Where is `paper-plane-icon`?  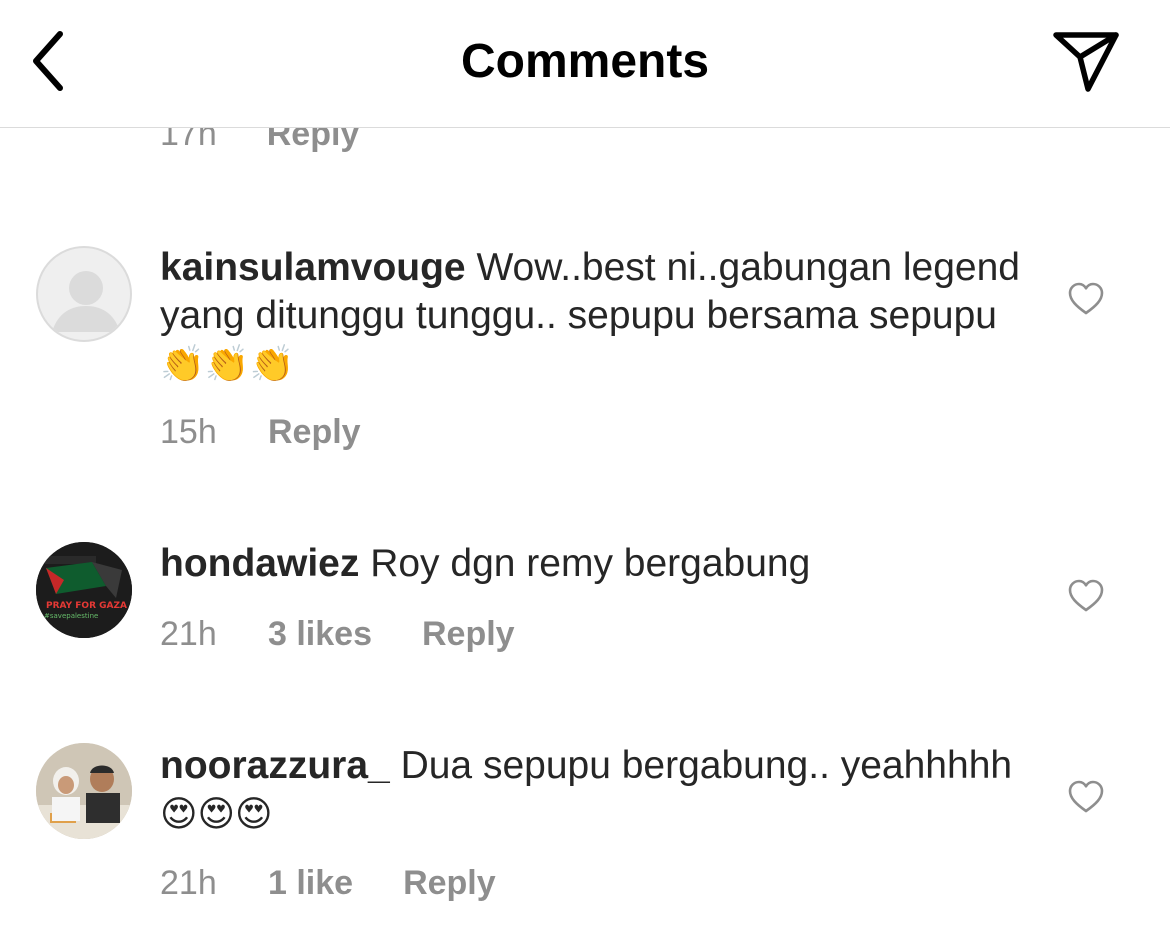
paper-plane-icon is located at coordinates (1086, 62).